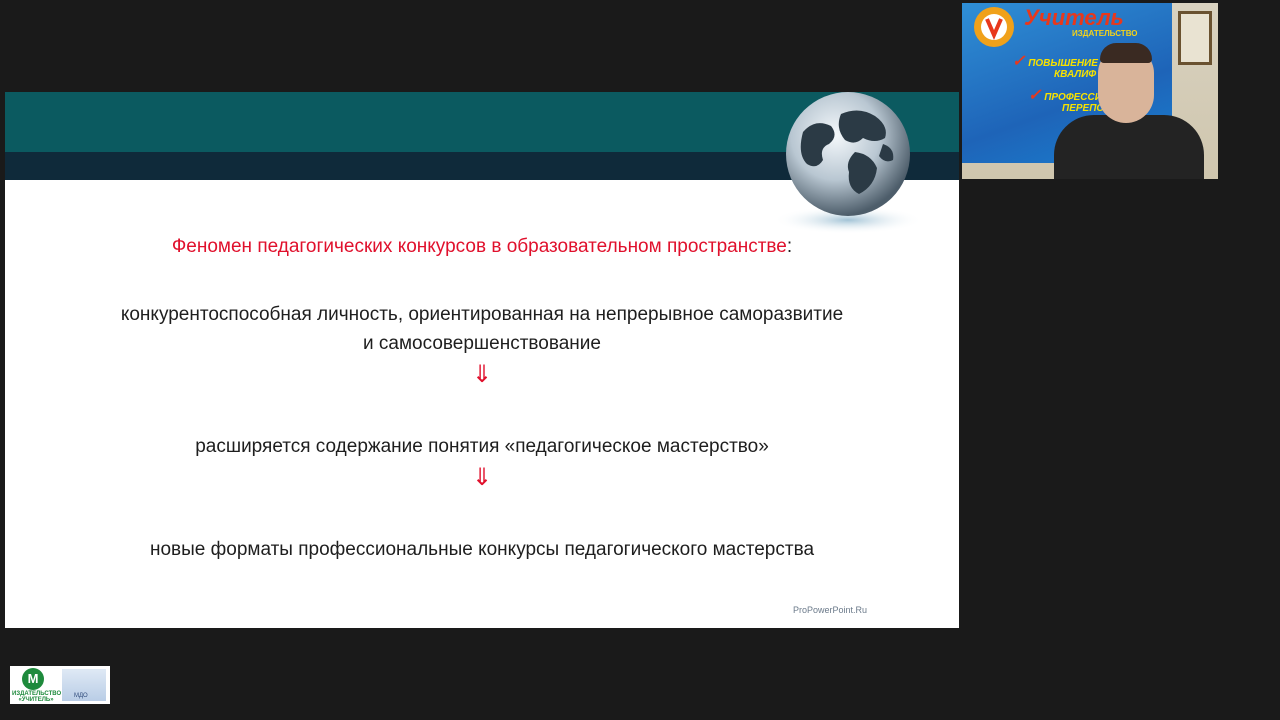  Describe the element at coordinates (1195, 38) in the screenshot. I see `wall-frame` at that location.